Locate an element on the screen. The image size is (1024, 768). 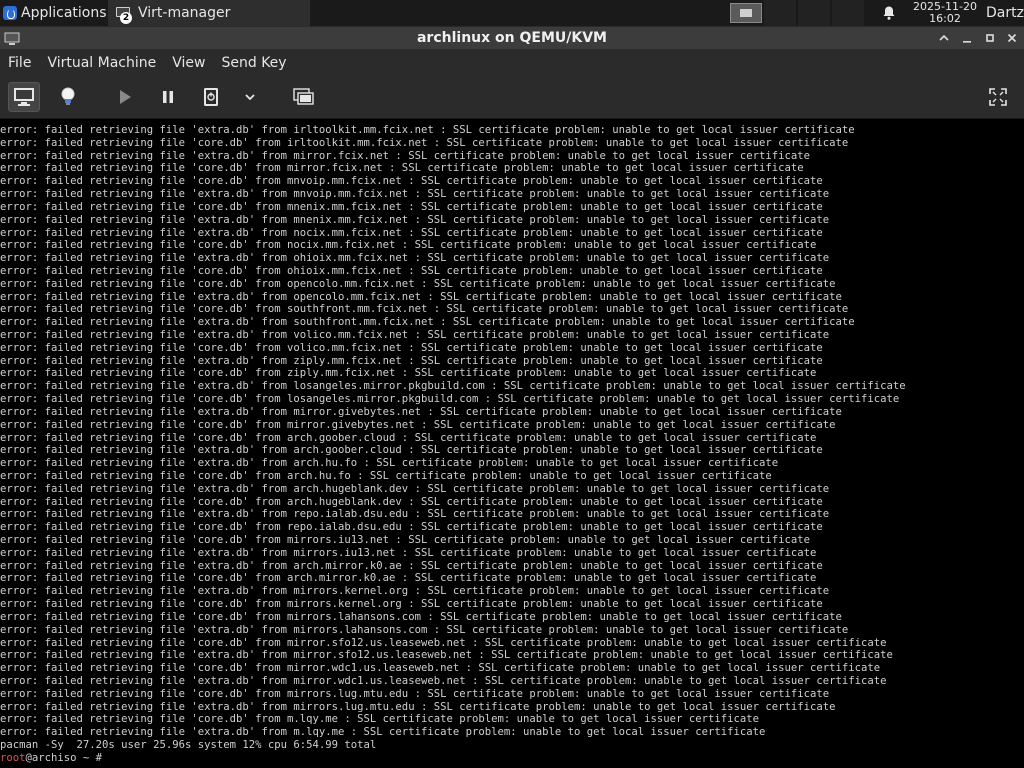
shutdown-menu-button is located at coordinates (250, 97).